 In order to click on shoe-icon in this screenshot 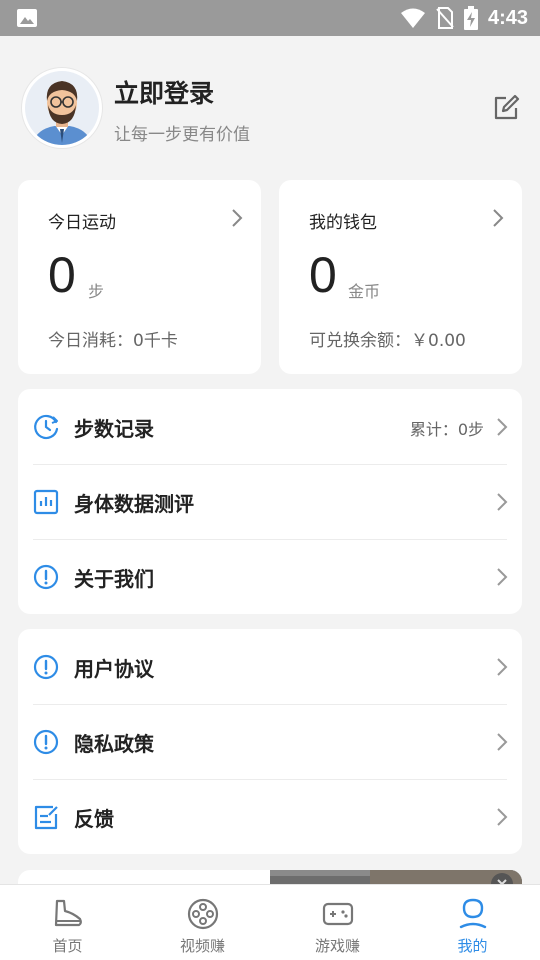, I will do `click(68, 913)`.